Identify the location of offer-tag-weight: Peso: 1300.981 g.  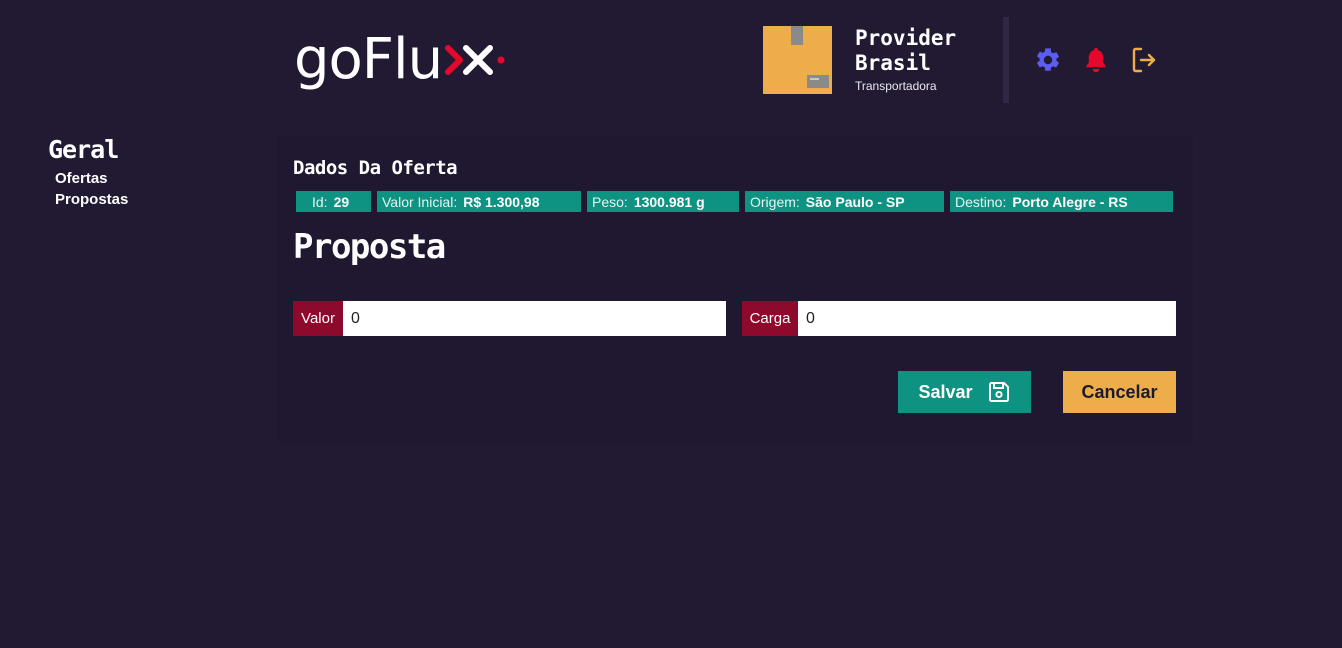
(663, 201).